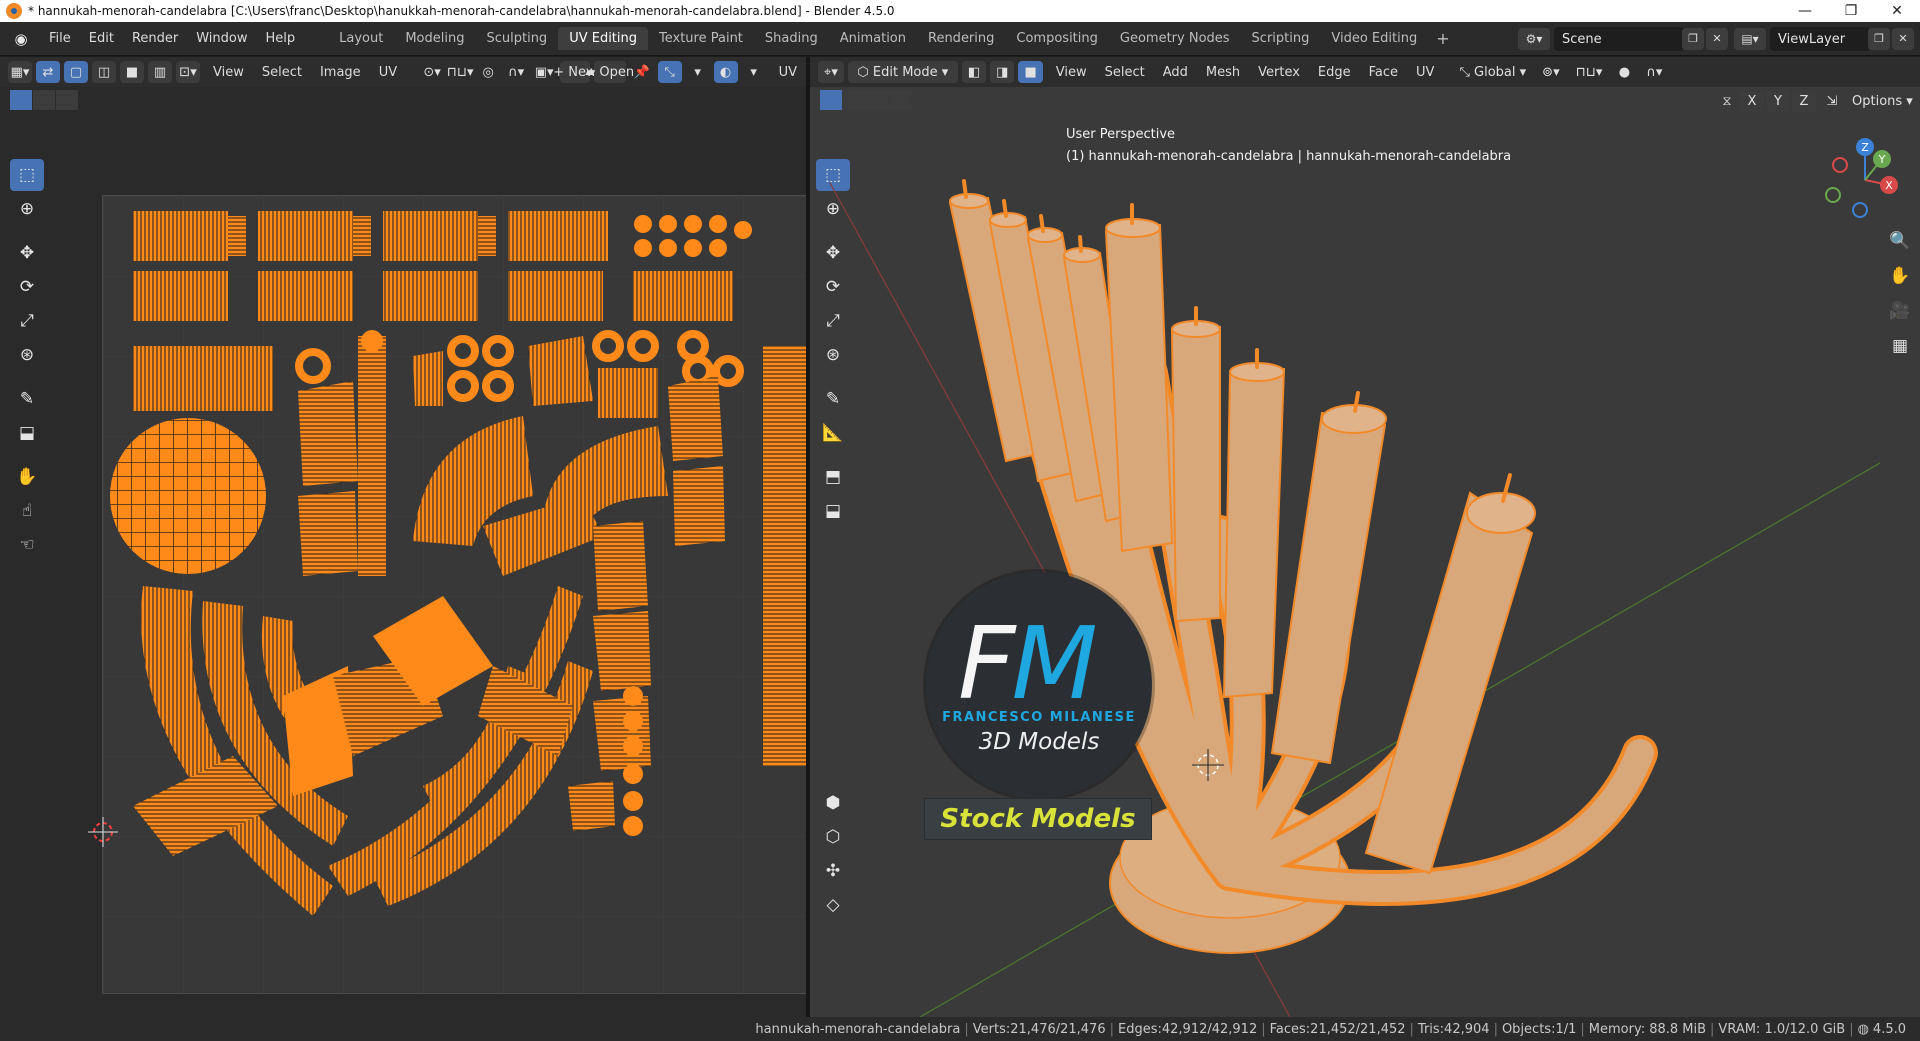  What do you see at coordinates (1619, 39) in the screenshot?
I see `scene-name-field: Scene` at bounding box center [1619, 39].